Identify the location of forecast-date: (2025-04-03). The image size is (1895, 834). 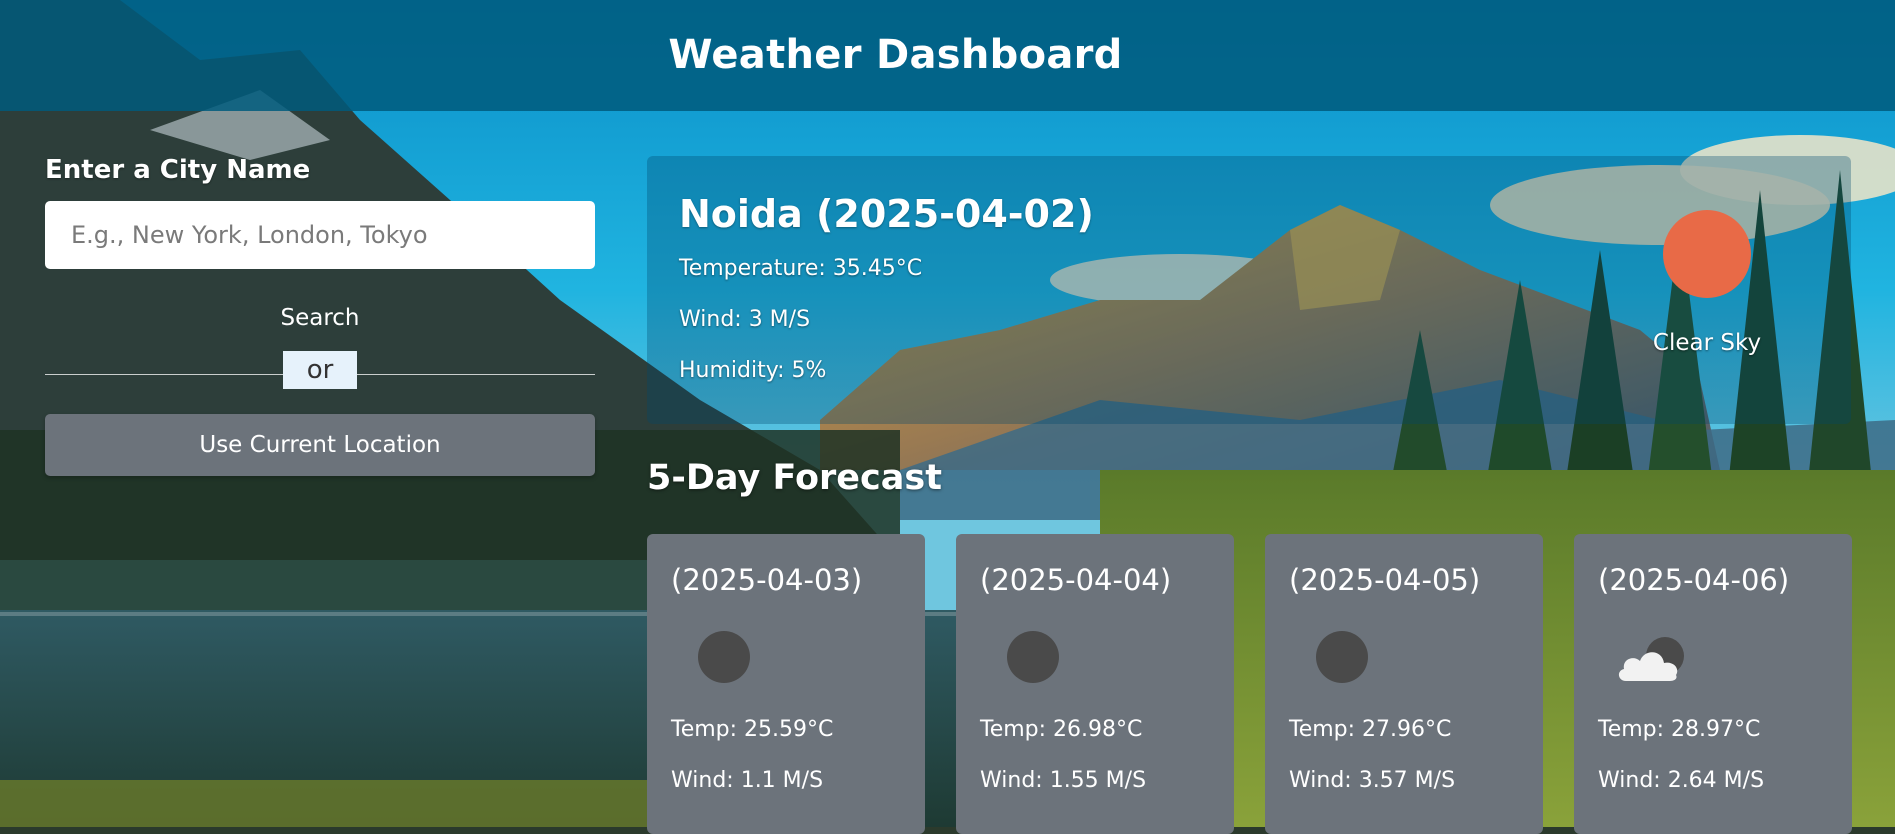
(767, 580).